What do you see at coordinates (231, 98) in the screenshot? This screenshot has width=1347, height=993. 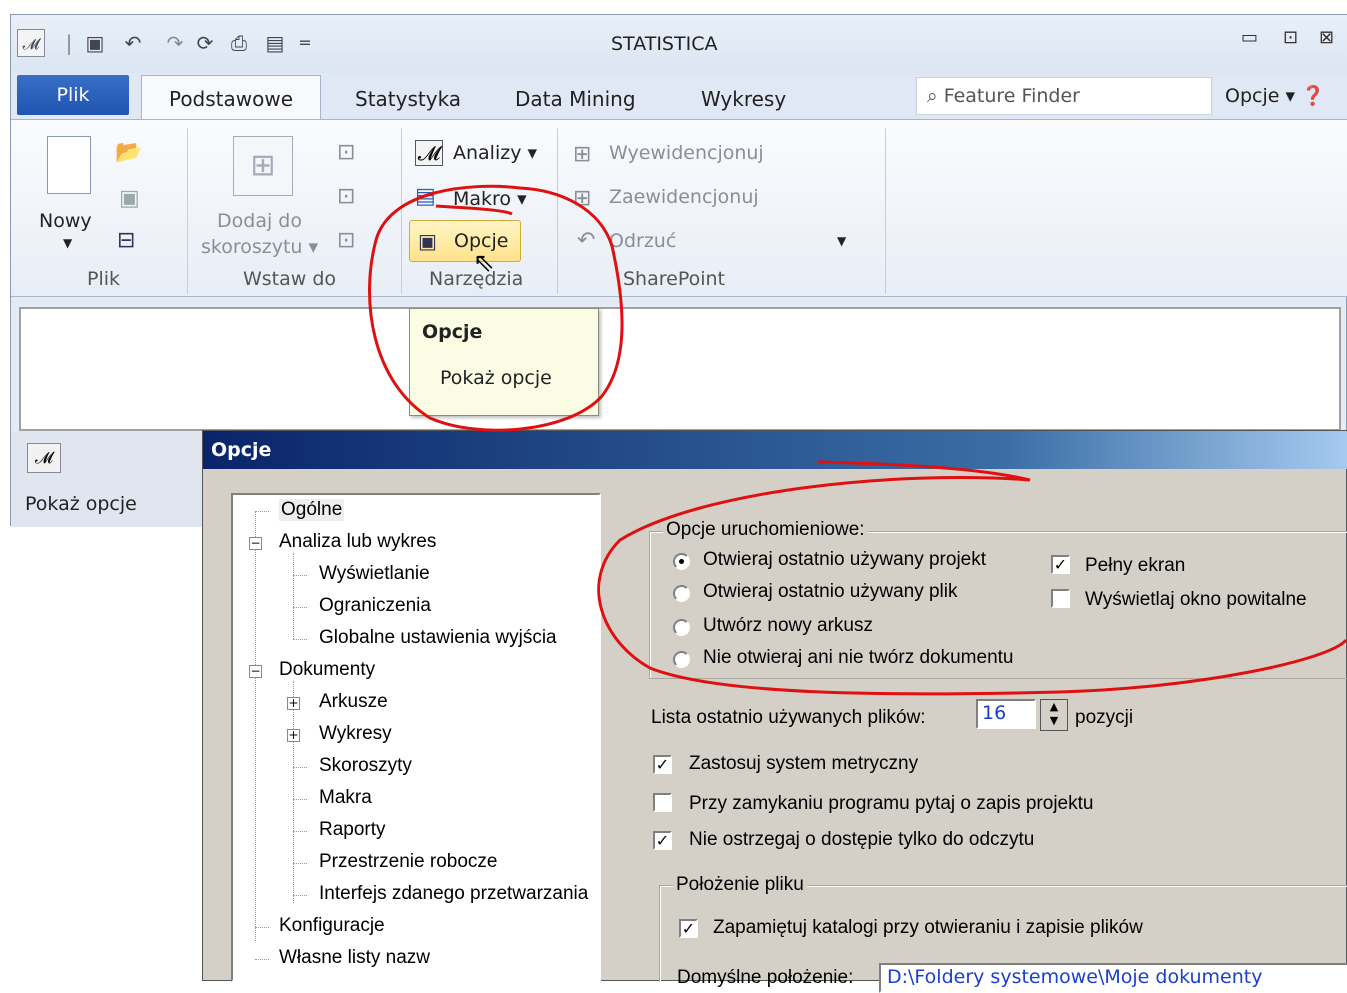 I see `tab-podstawowe: Podstawowe` at bounding box center [231, 98].